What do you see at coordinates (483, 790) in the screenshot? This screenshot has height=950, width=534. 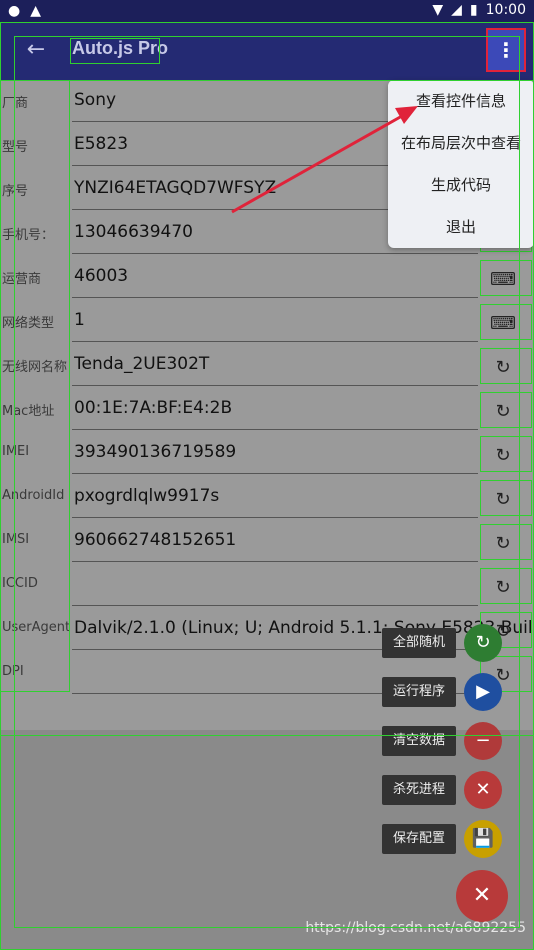 I see `fab-menu-circle-button: ✕` at bounding box center [483, 790].